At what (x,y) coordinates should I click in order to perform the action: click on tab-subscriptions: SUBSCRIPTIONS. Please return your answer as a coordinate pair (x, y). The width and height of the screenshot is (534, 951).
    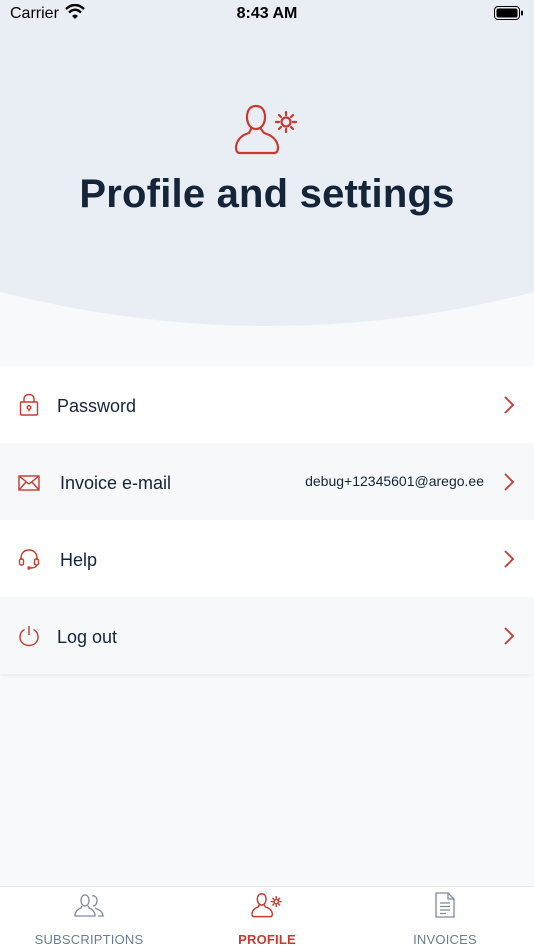
    Looking at the image, I should click on (89, 919).